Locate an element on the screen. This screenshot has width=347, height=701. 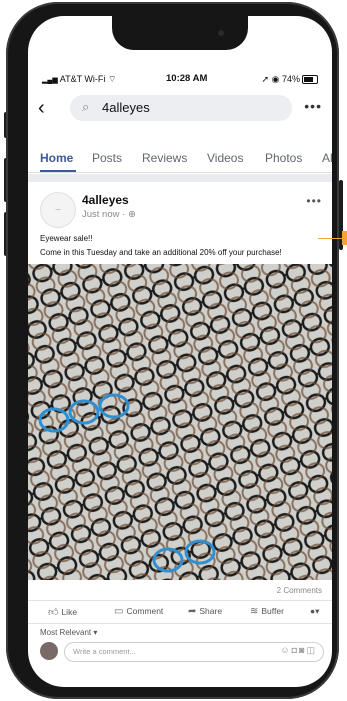
feed-divider is located at coordinates (180, 178).